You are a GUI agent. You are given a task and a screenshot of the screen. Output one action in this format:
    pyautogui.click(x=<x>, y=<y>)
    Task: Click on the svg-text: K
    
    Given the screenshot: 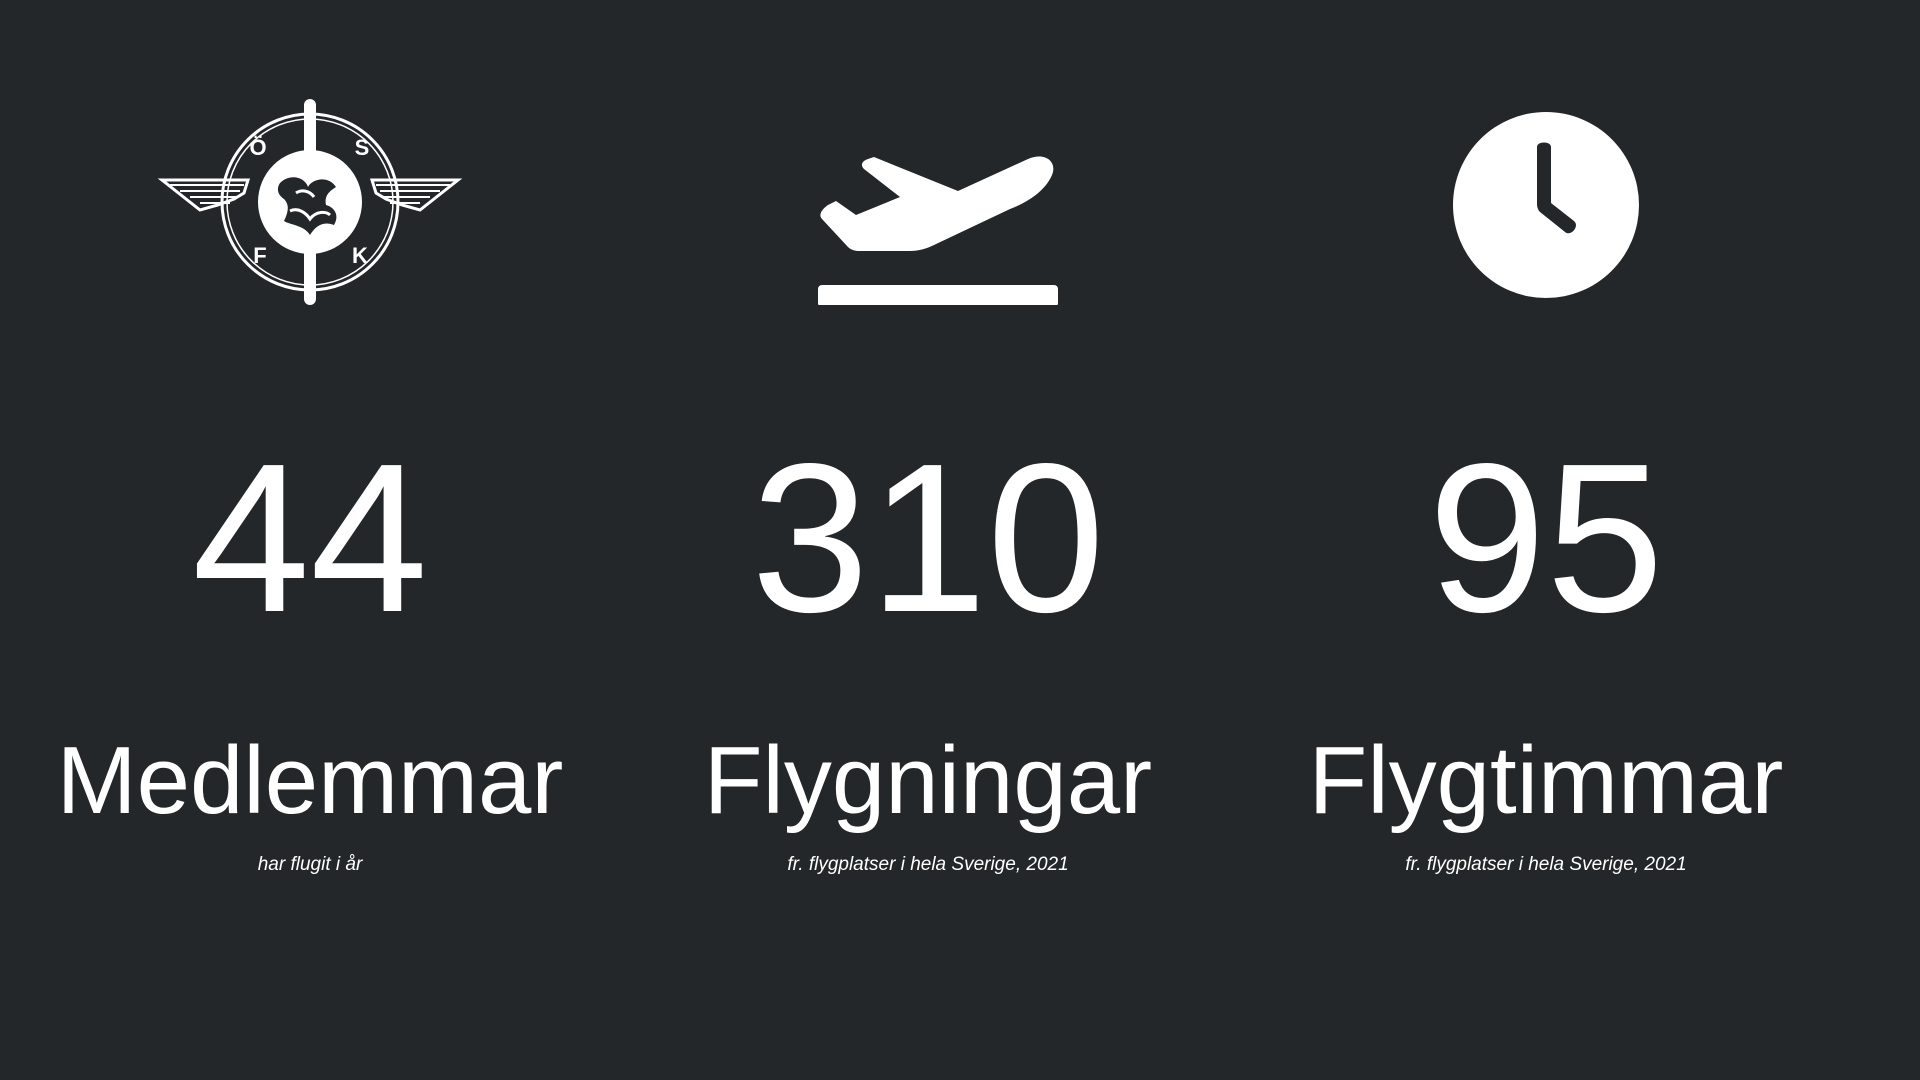 What is the action you would take?
    pyautogui.click(x=360, y=255)
    